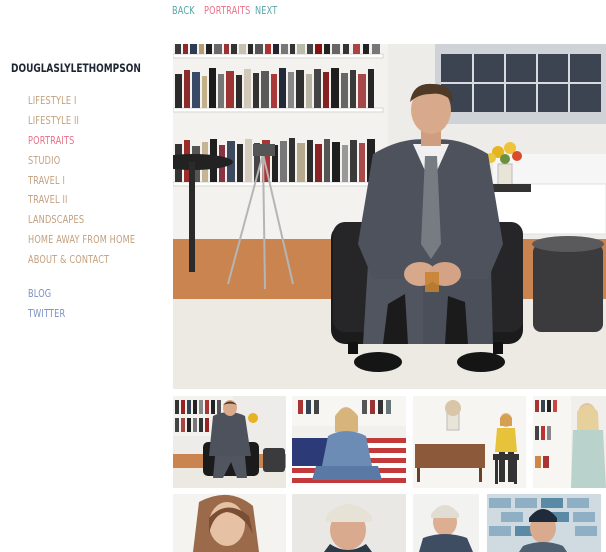  What do you see at coordinates (44, 162) in the screenshot?
I see `menu-item-studio: STUDIO` at bounding box center [44, 162].